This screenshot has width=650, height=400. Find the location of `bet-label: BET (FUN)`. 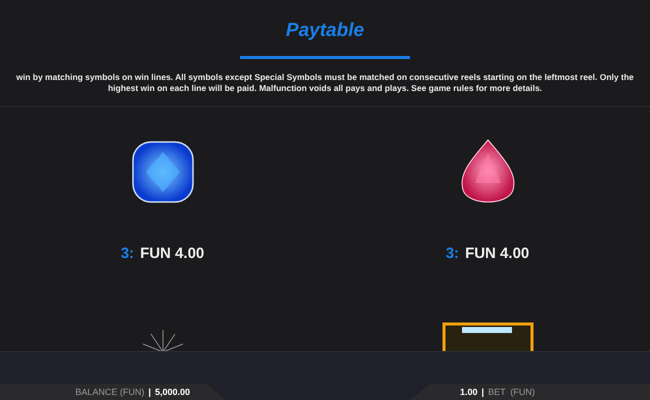

bet-label: BET (FUN) is located at coordinates (511, 392).